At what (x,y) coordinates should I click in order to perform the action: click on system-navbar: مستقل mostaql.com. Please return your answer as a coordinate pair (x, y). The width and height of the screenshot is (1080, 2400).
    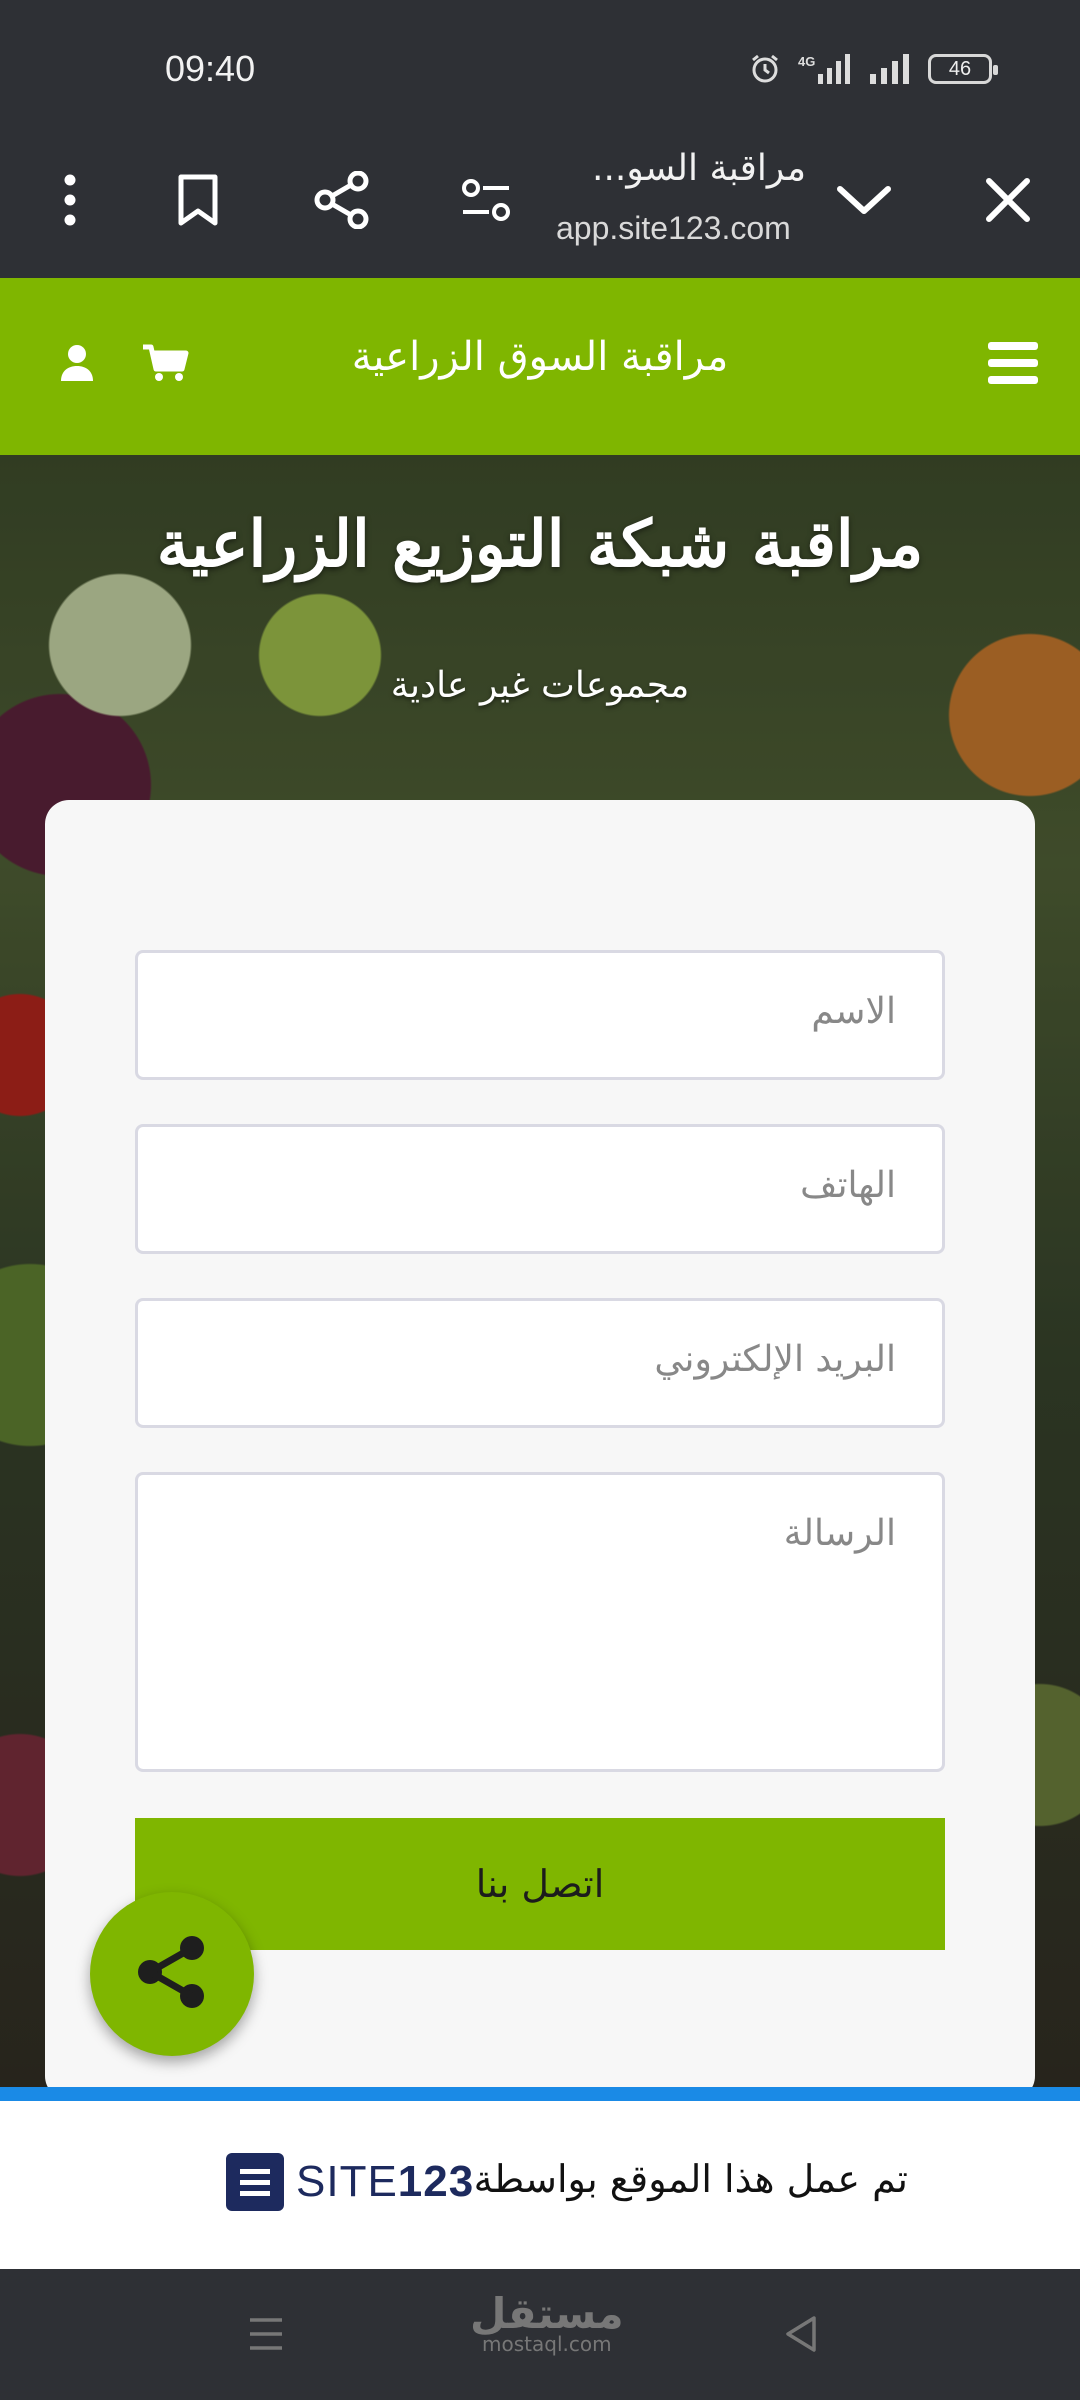
    Looking at the image, I should click on (540, 2334).